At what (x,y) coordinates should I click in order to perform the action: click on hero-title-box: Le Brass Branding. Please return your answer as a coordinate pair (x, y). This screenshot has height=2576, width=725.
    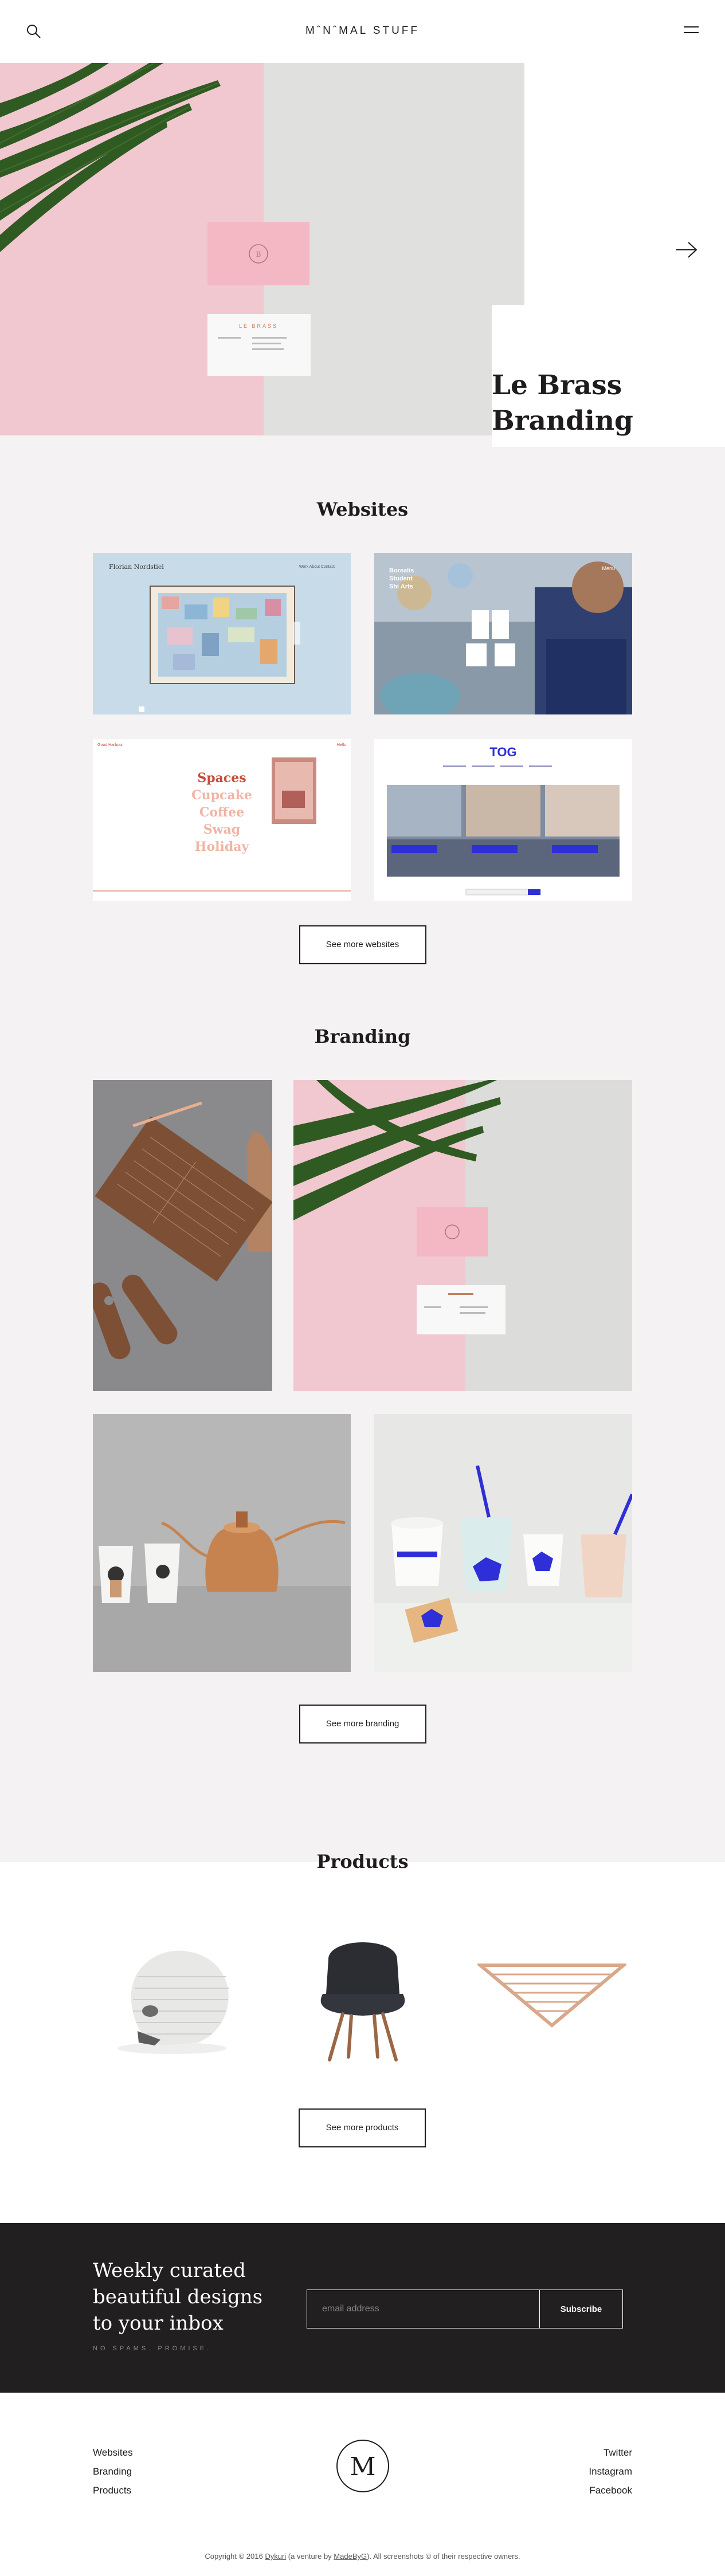
    Looking at the image, I should click on (608, 376).